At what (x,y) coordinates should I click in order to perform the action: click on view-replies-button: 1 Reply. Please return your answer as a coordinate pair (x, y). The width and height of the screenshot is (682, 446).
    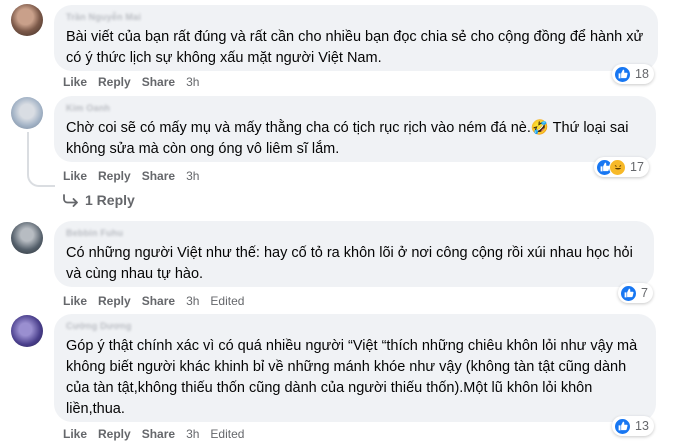
    Looking at the image, I should click on (99, 200).